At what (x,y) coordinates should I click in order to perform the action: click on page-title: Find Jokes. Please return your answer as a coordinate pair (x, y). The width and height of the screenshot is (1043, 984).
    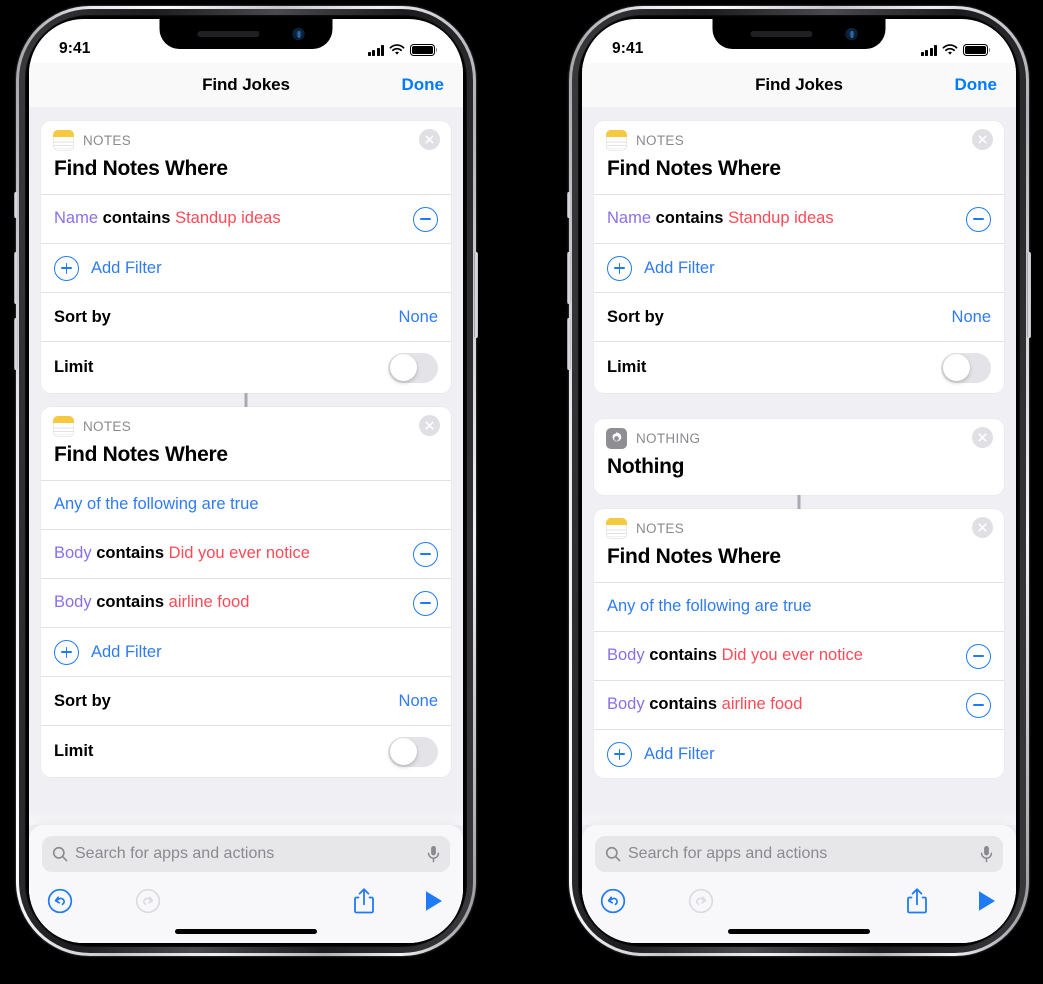
    Looking at the image, I should click on (246, 84).